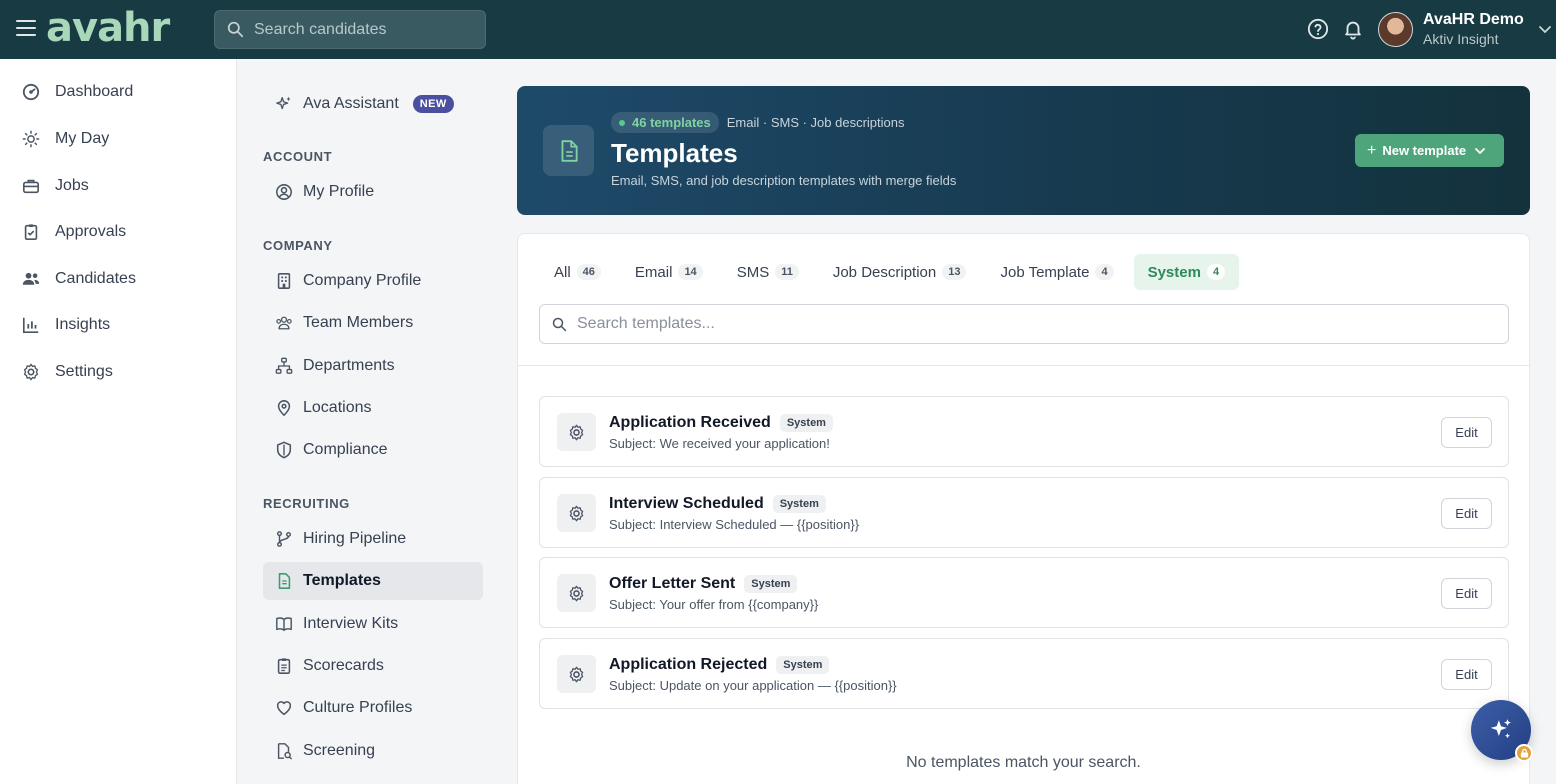  What do you see at coordinates (568, 150) in the screenshot?
I see `templates-hero-icon` at bounding box center [568, 150].